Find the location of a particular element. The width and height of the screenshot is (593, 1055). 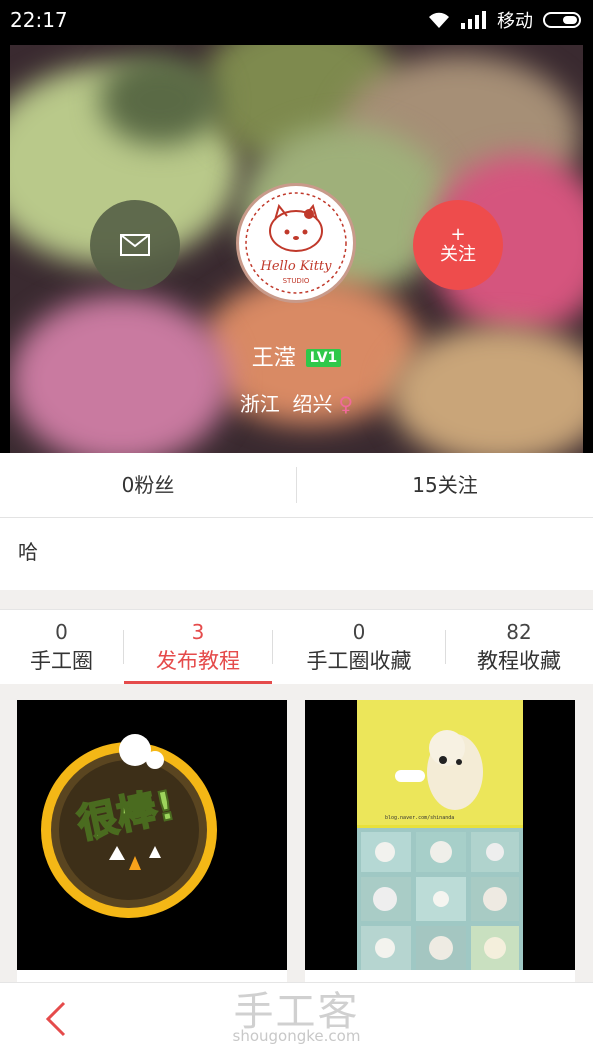

tutorial-card: 很棒! is located at coordinates (152, 841).